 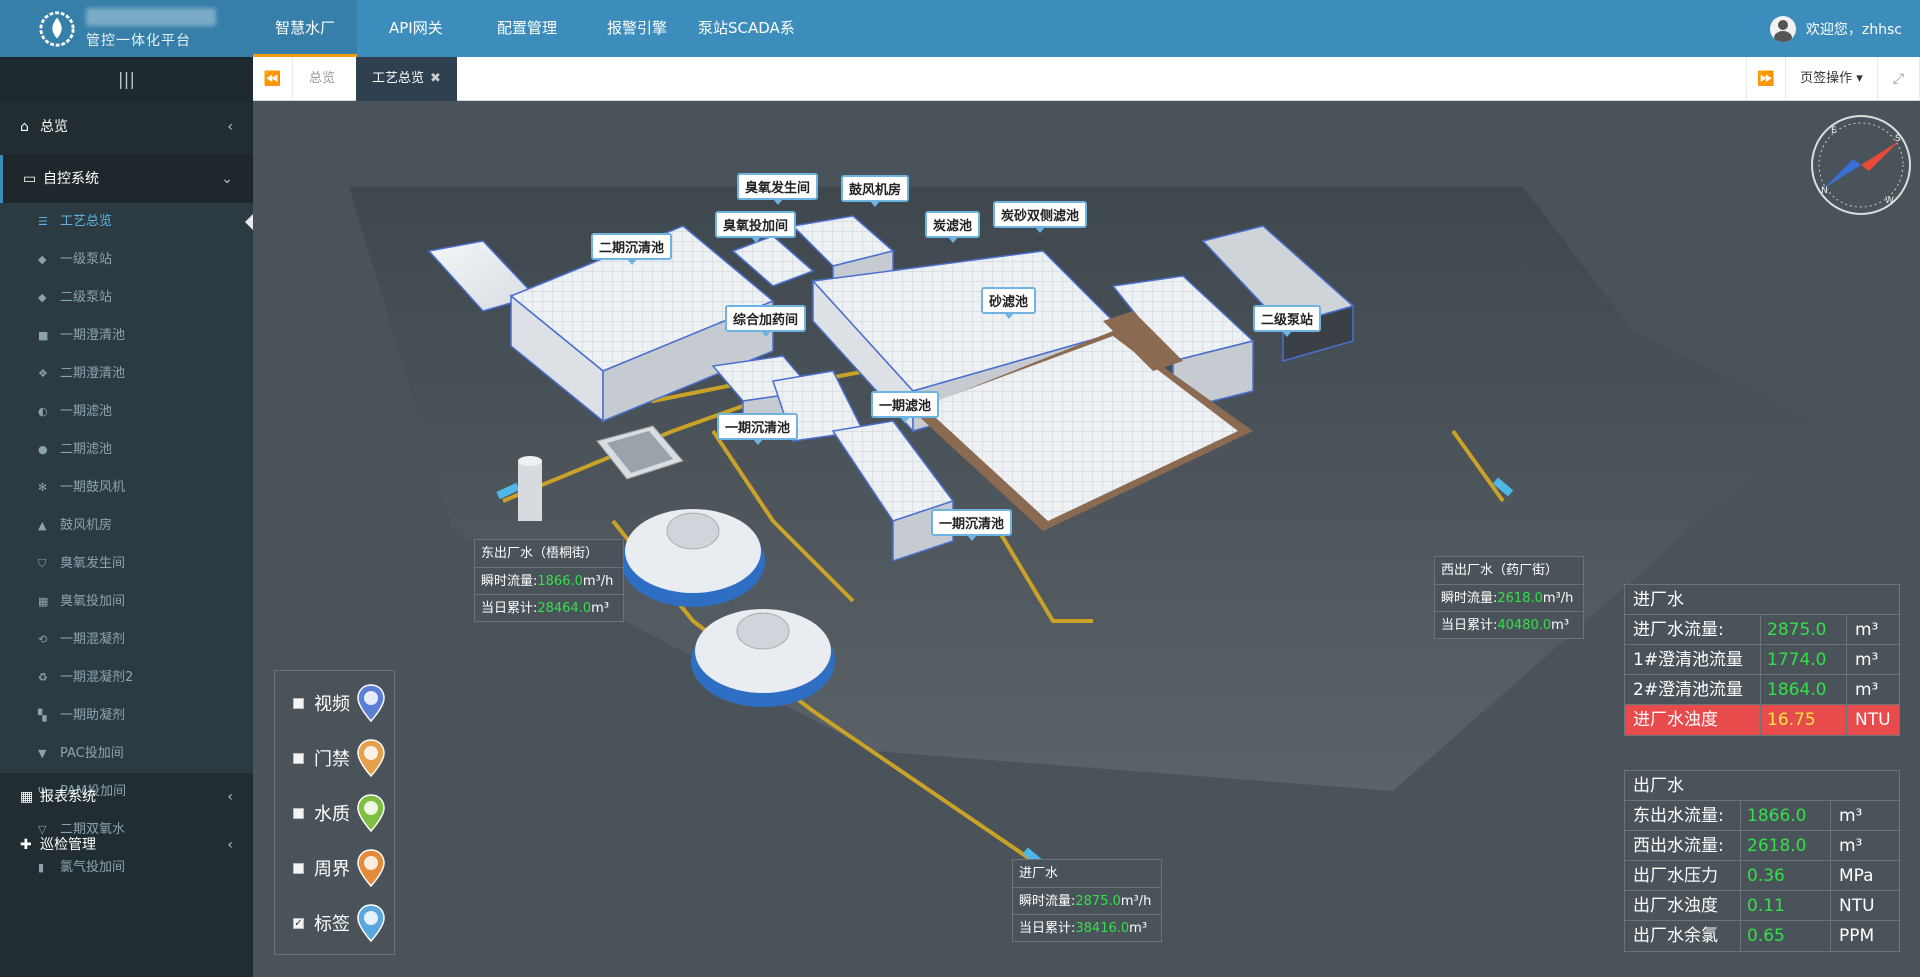 What do you see at coordinates (126, 374) in the screenshot?
I see `subitem: ❖ 二期澄清池` at bounding box center [126, 374].